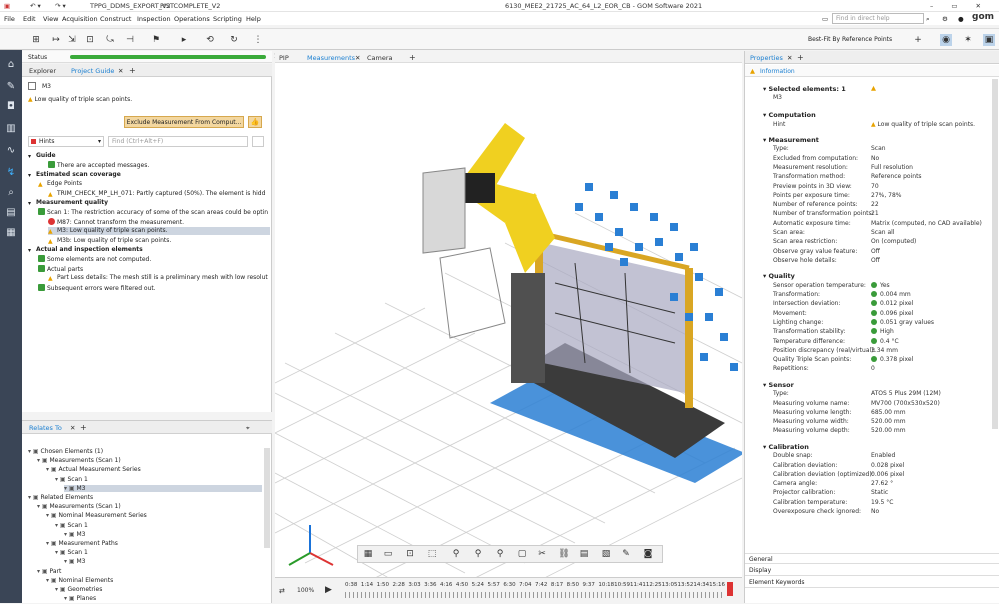 This screenshot has width=999, height=604. Describe the element at coordinates (72, 428) in the screenshot. I see `close-relates-icon: ✕` at that location.